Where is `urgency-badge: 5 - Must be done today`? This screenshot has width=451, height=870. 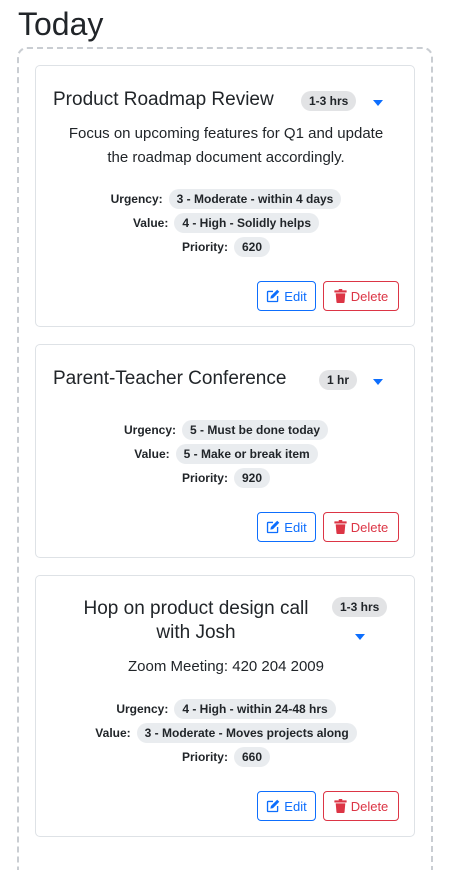
urgency-badge: 5 - Must be done today is located at coordinates (255, 430).